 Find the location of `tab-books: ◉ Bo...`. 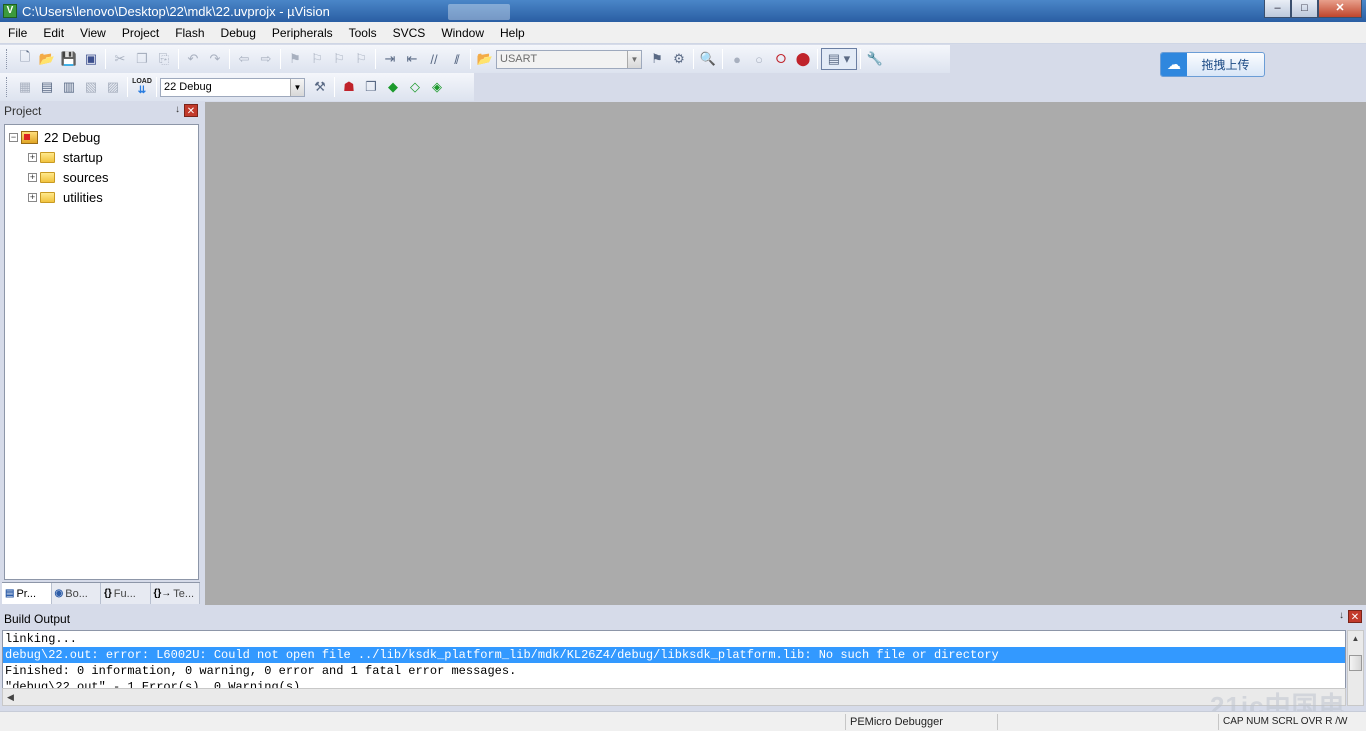

tab-books: ◉ Bo... is located at coordinates (76, 593).